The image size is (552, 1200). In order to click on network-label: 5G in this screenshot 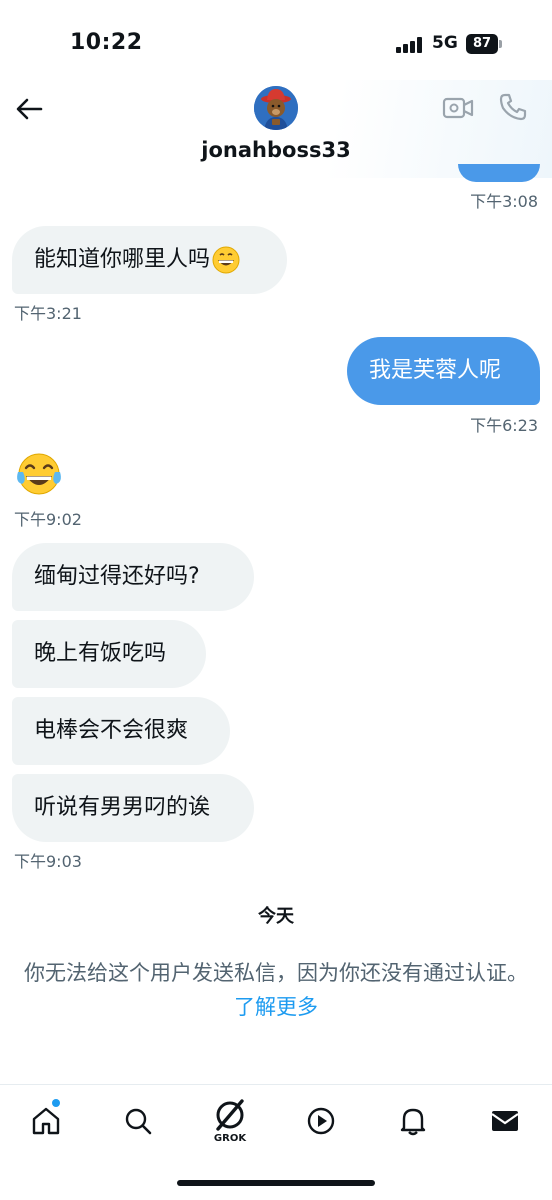, I will do `click(445, 43)`.